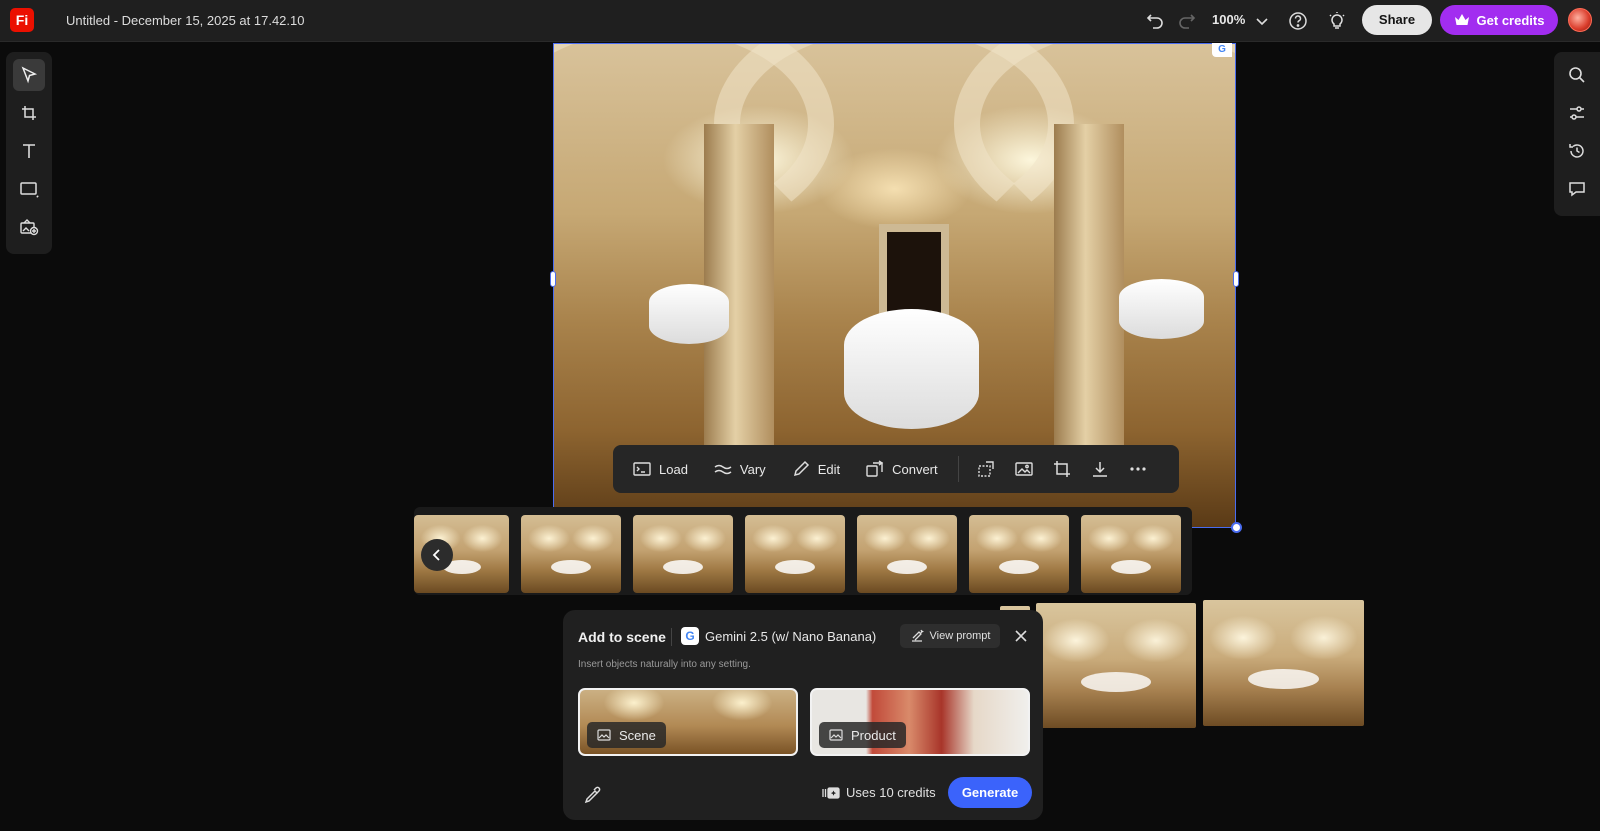 This screenshot has width=1600, height=831. I want to click on avatar, so click(1580, 20).